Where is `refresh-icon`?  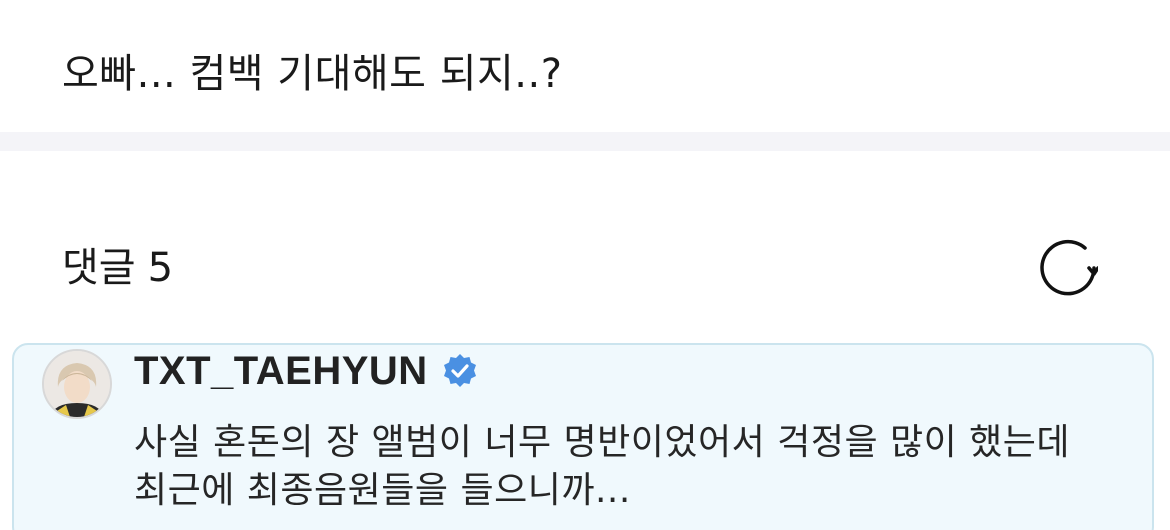
refresh-icon is located at coordinates (1069, 267).